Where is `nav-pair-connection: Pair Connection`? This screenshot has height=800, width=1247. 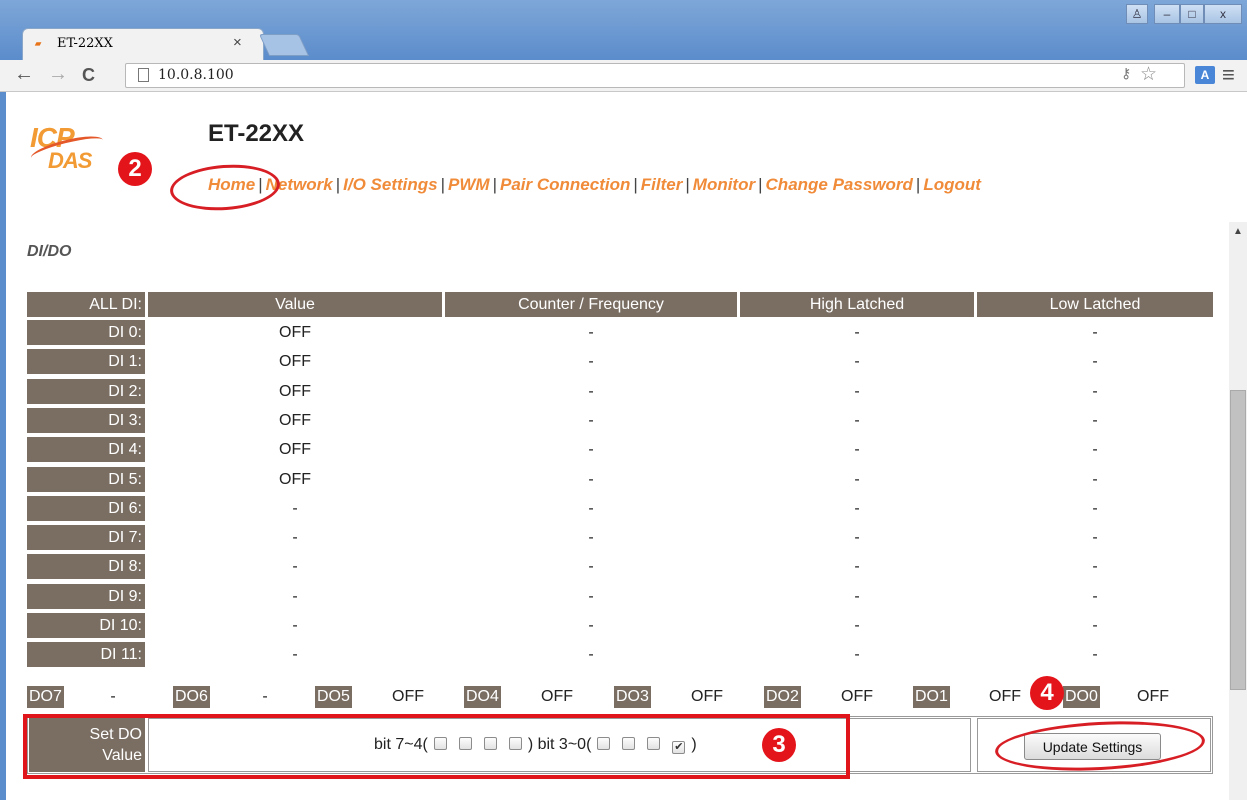
nav-pair-connection: Pair Connection is located at coordinates (565, 184).